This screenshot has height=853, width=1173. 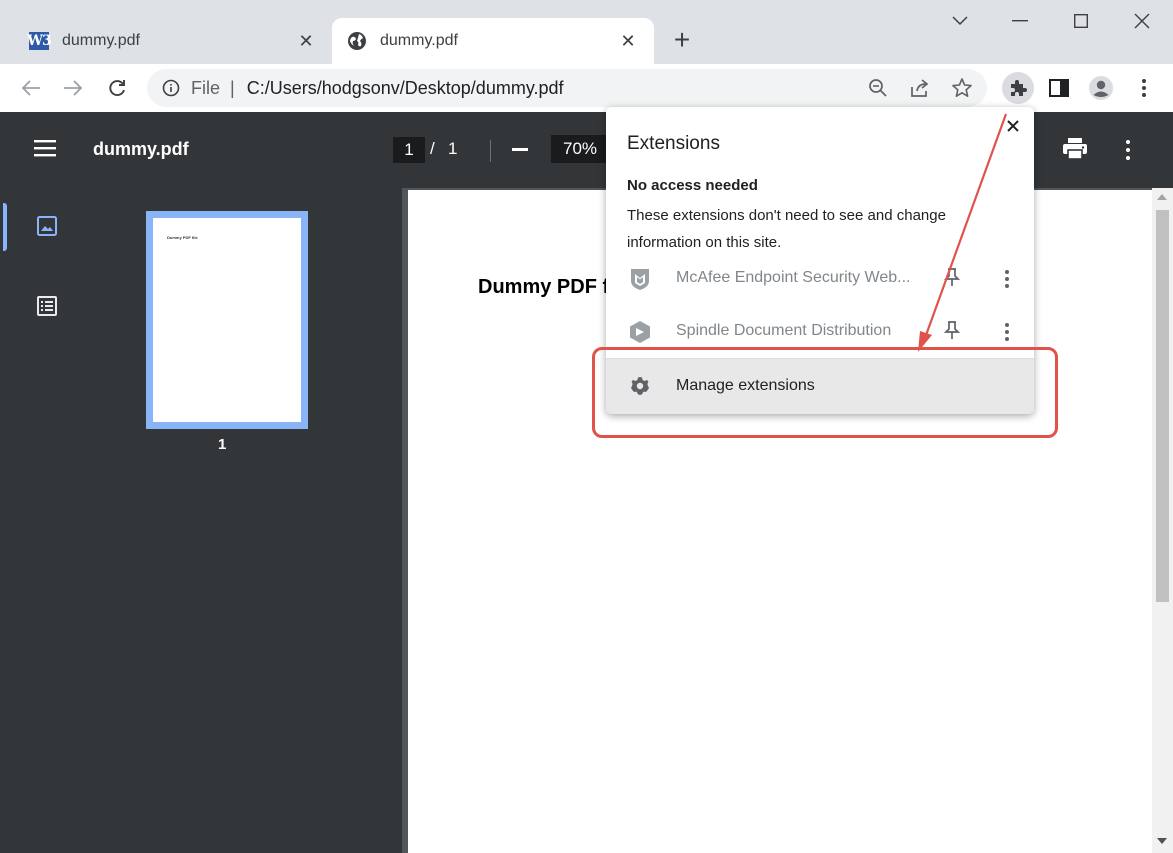 What do you see at coordinates (1020, 21) in the screenshot?
I see `minimize-button` at bounding box center [1020, 21].